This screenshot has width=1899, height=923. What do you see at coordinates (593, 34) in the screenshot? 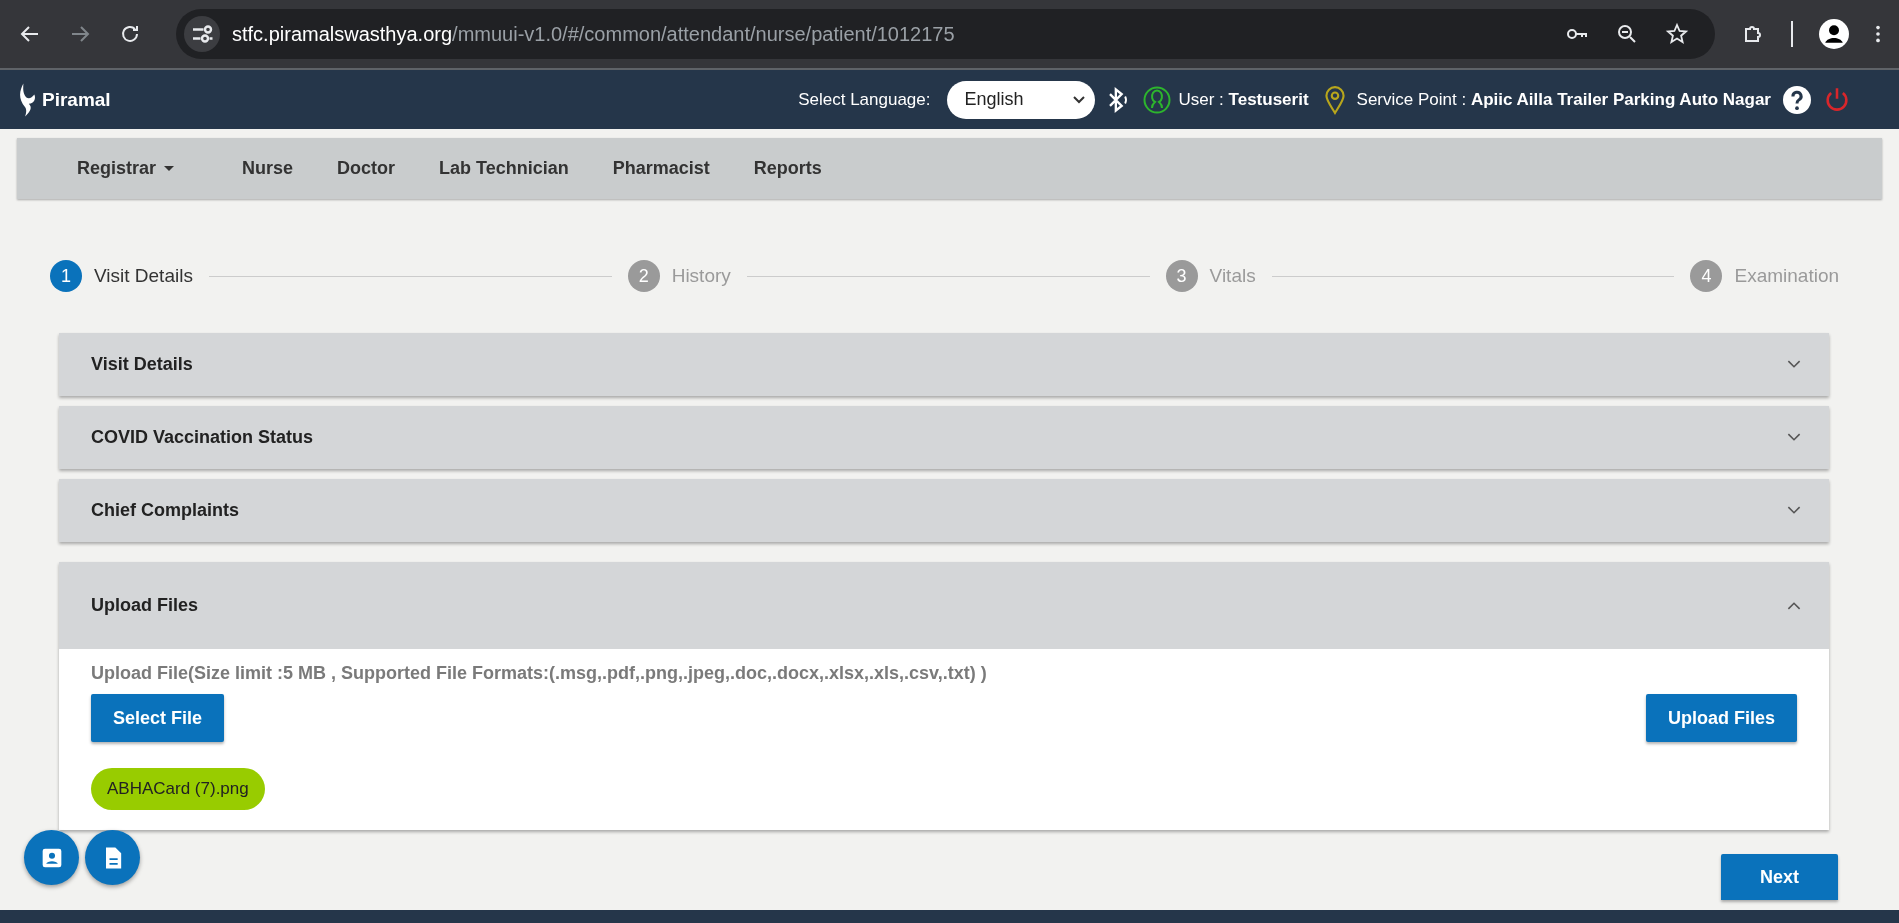
I see `url-text: stfc.piramalswasthya.org/mmuui-v1.0/#/common/attendant/nurse/patient/1012175` at bounding box center [593, 34].